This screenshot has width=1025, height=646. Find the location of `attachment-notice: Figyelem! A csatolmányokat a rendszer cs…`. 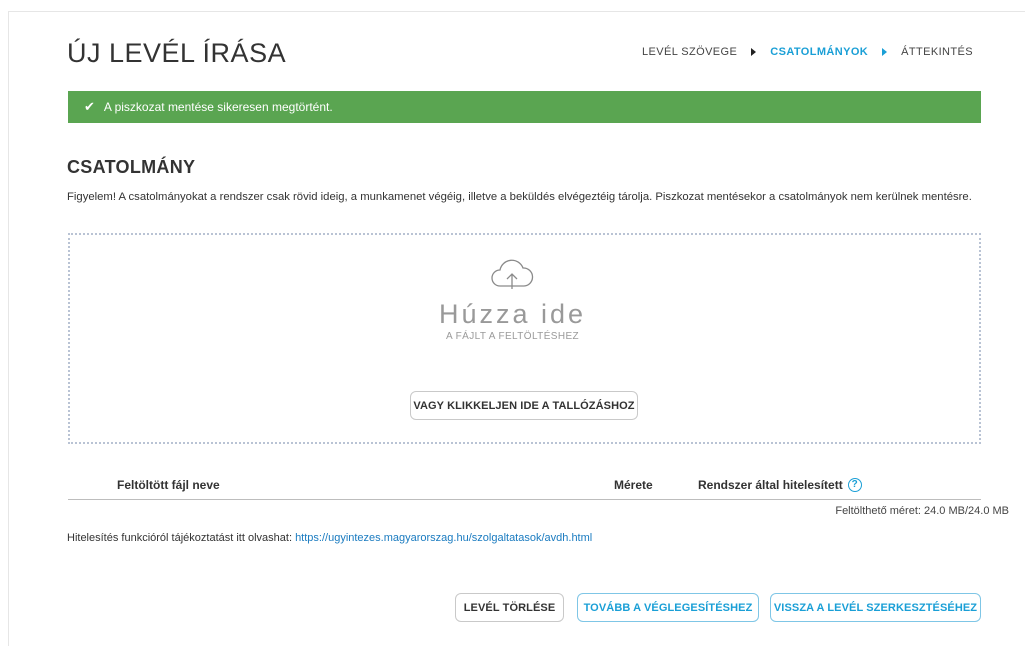

attachment-notice: Figyelem! A csatolmányokat a rendszer cs… is located at coordinates (519, 197).